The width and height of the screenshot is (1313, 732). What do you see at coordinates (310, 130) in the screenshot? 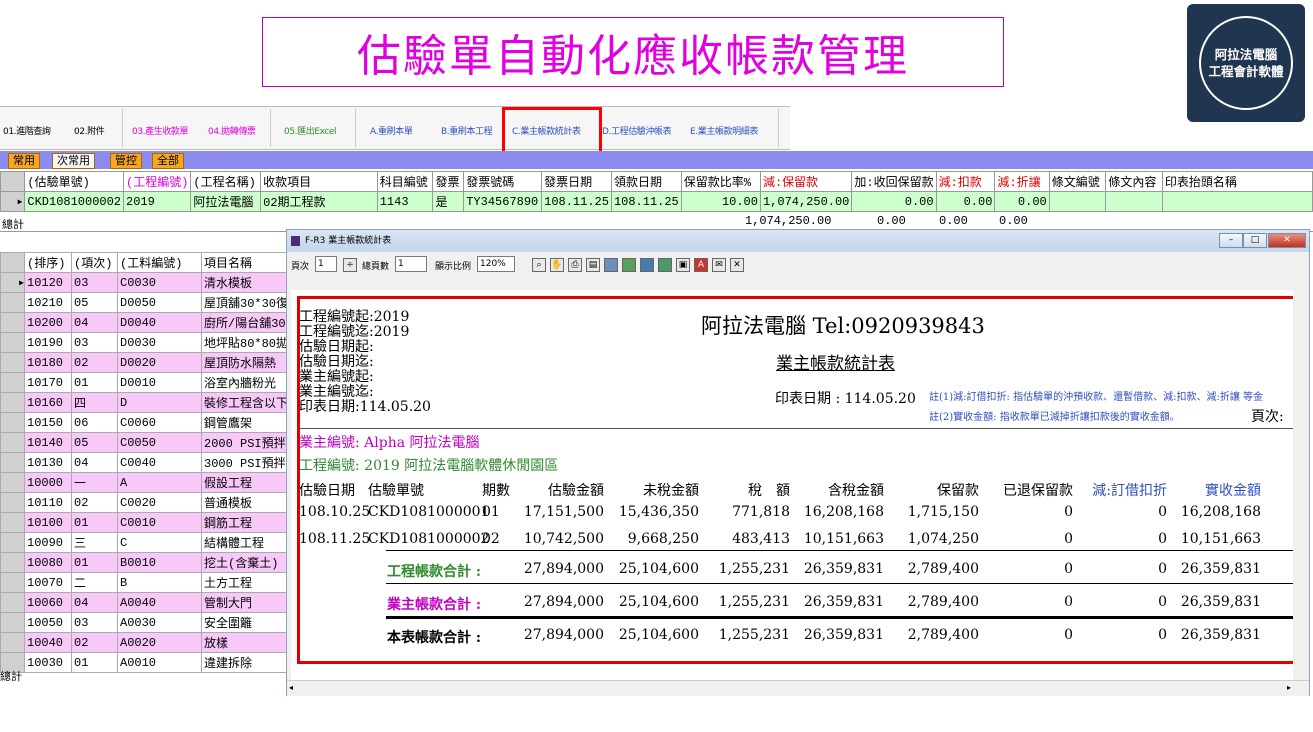
I see `toolbar-export-excel: 05.匯出Excel` at bounding box center [310, 130].